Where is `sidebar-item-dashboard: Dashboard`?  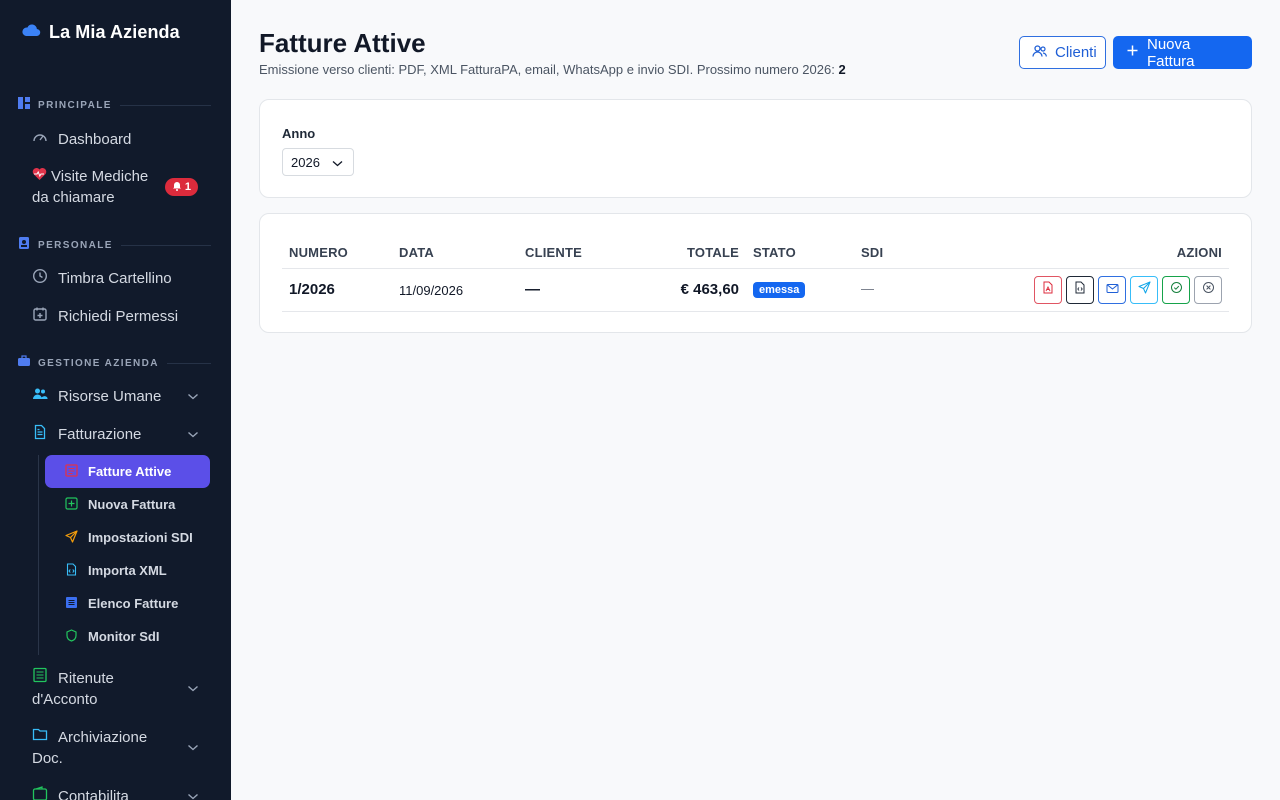
sidebar-item-dashboard: Dashboard is located at coordinates (121, 139).